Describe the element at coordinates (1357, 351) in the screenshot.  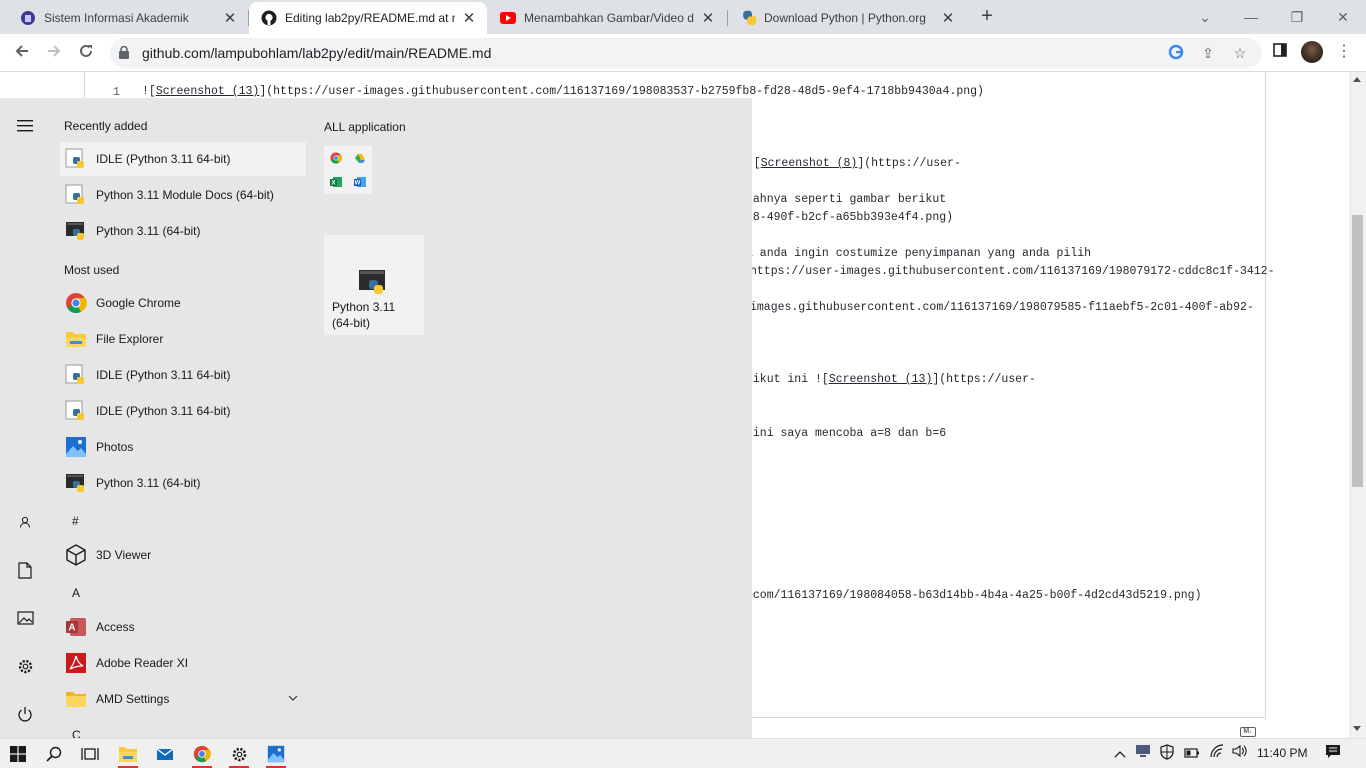
I see `scroll-thumb` at that location.